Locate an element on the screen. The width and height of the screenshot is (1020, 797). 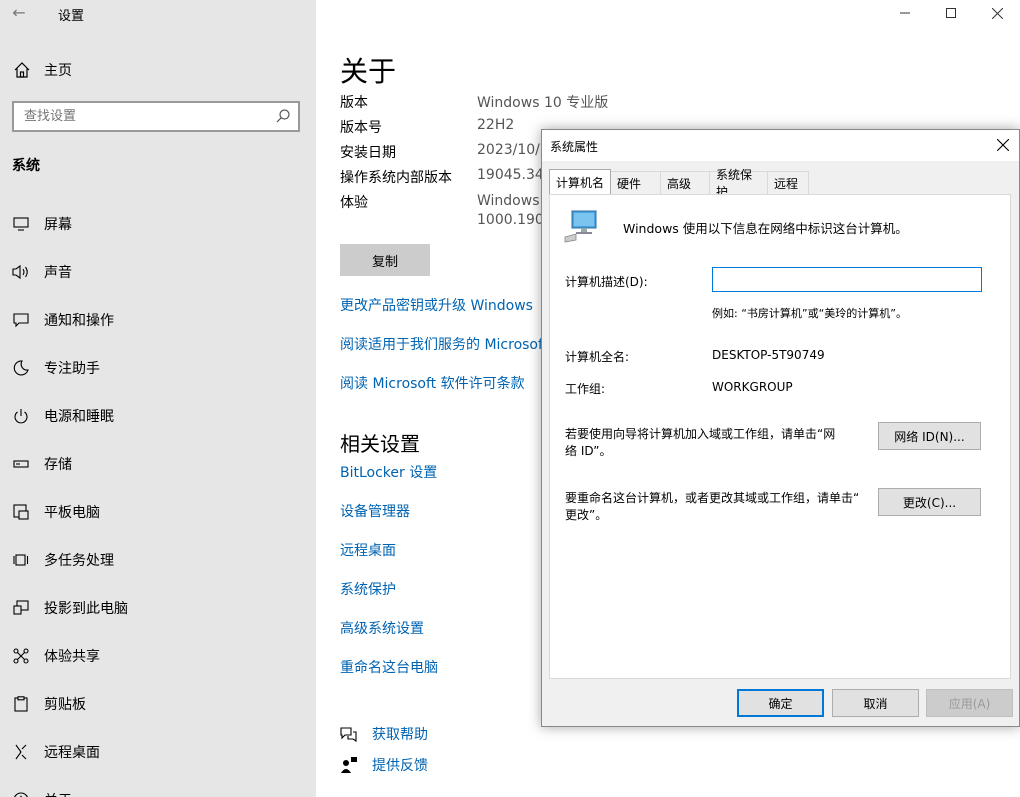
sidebar-item-label: 多任务处理 is located at coordinates (79, 561).